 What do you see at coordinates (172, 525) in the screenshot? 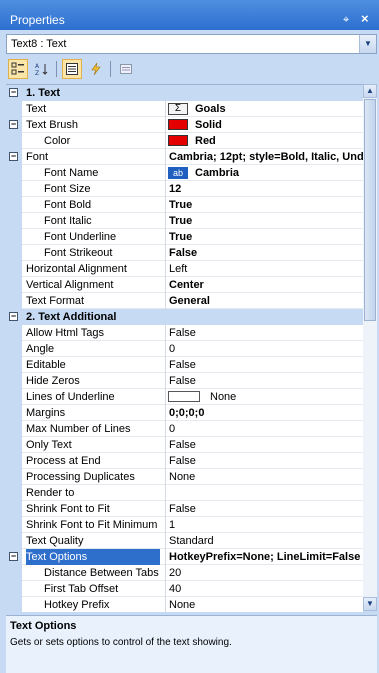
I see `property-value-text: 1` at bounding box center [172, 525].